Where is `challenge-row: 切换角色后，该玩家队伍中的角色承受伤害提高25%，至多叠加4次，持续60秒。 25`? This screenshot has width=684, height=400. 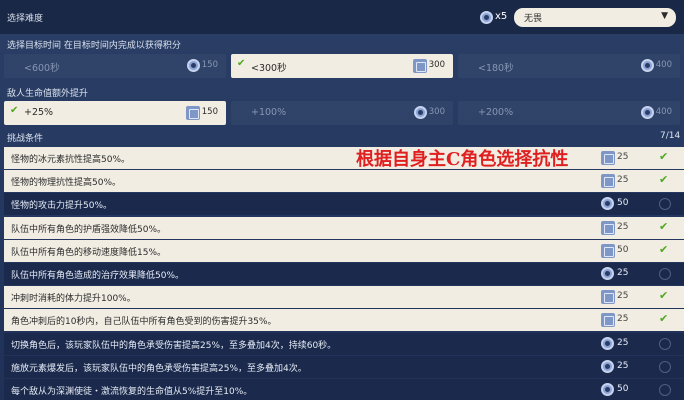 challenge-row: 切换角色后，该玩家队伍中的角色承受伤害提高25%，至多叠加4次，持续60秒。 25 is located at coordinates (344, 343).